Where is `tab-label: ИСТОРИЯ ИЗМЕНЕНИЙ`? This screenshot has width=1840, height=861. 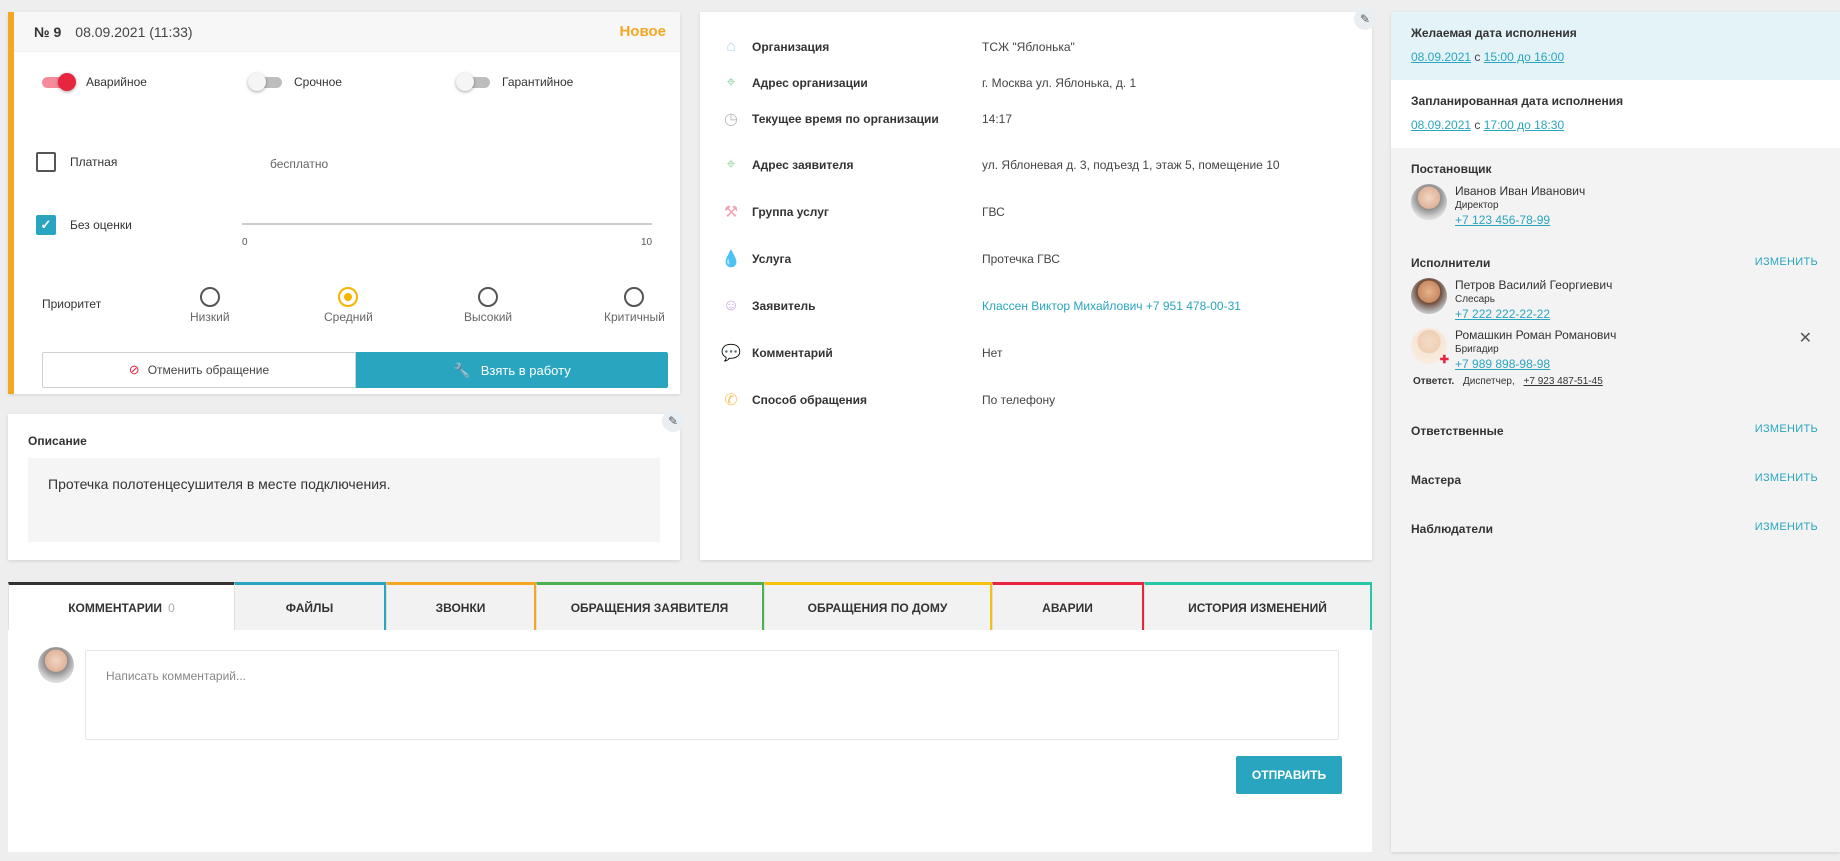
tab-label: ИСТОРИЯ ИЗМЕНЕНИЙ is located at coordinates (1257, 607).